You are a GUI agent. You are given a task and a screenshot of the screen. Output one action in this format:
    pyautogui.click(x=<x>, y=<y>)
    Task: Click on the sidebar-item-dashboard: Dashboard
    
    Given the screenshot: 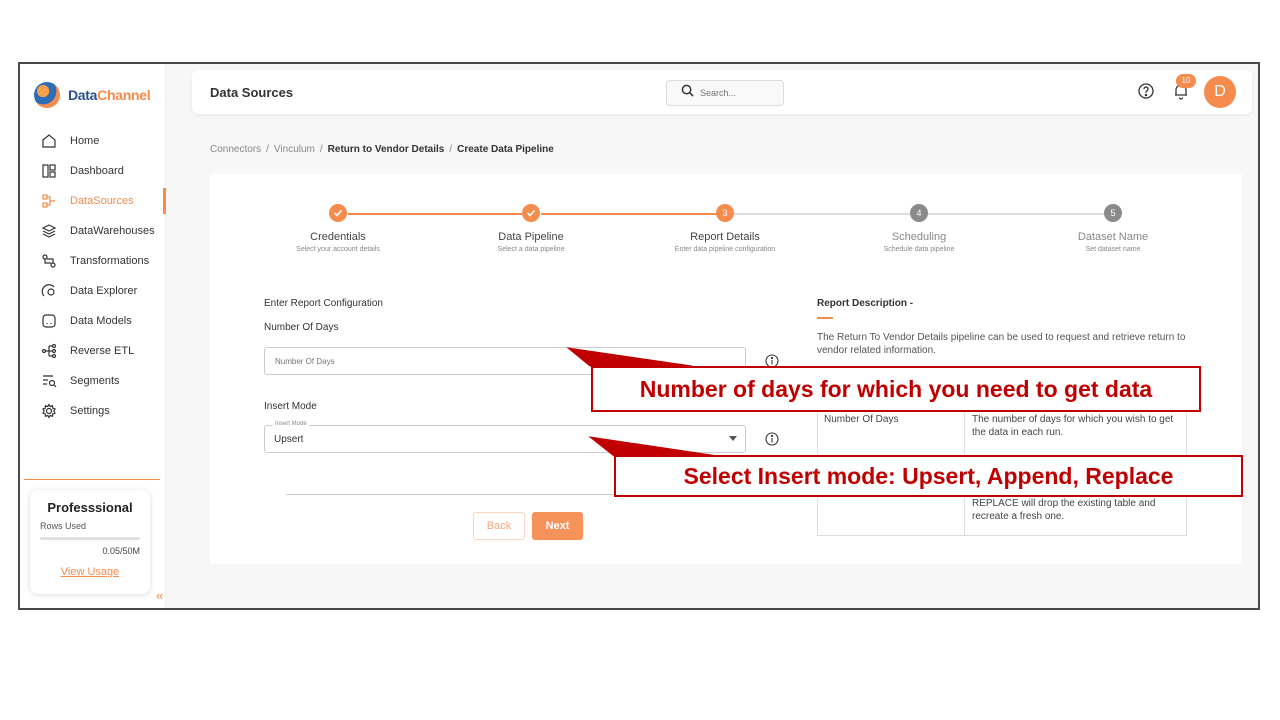 What is the action you would take?
    pyautogui.click(x=93, y=171)
    